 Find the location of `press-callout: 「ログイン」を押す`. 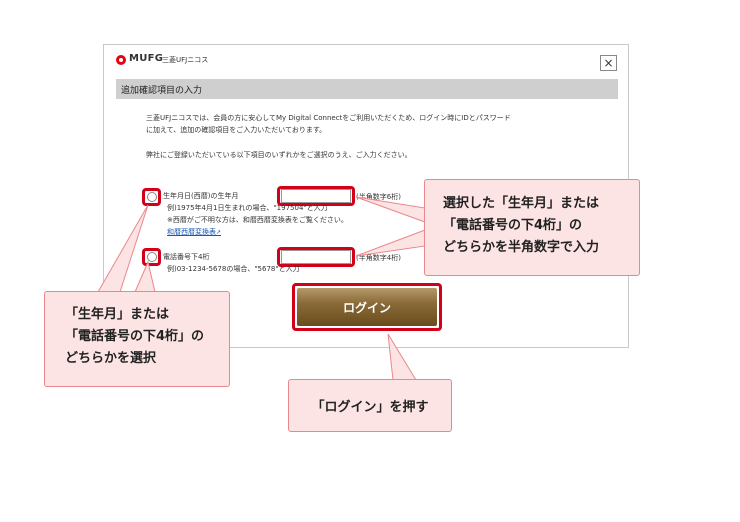

press-callout: 「ログイン」を押す is located at coordinates (370, 405).